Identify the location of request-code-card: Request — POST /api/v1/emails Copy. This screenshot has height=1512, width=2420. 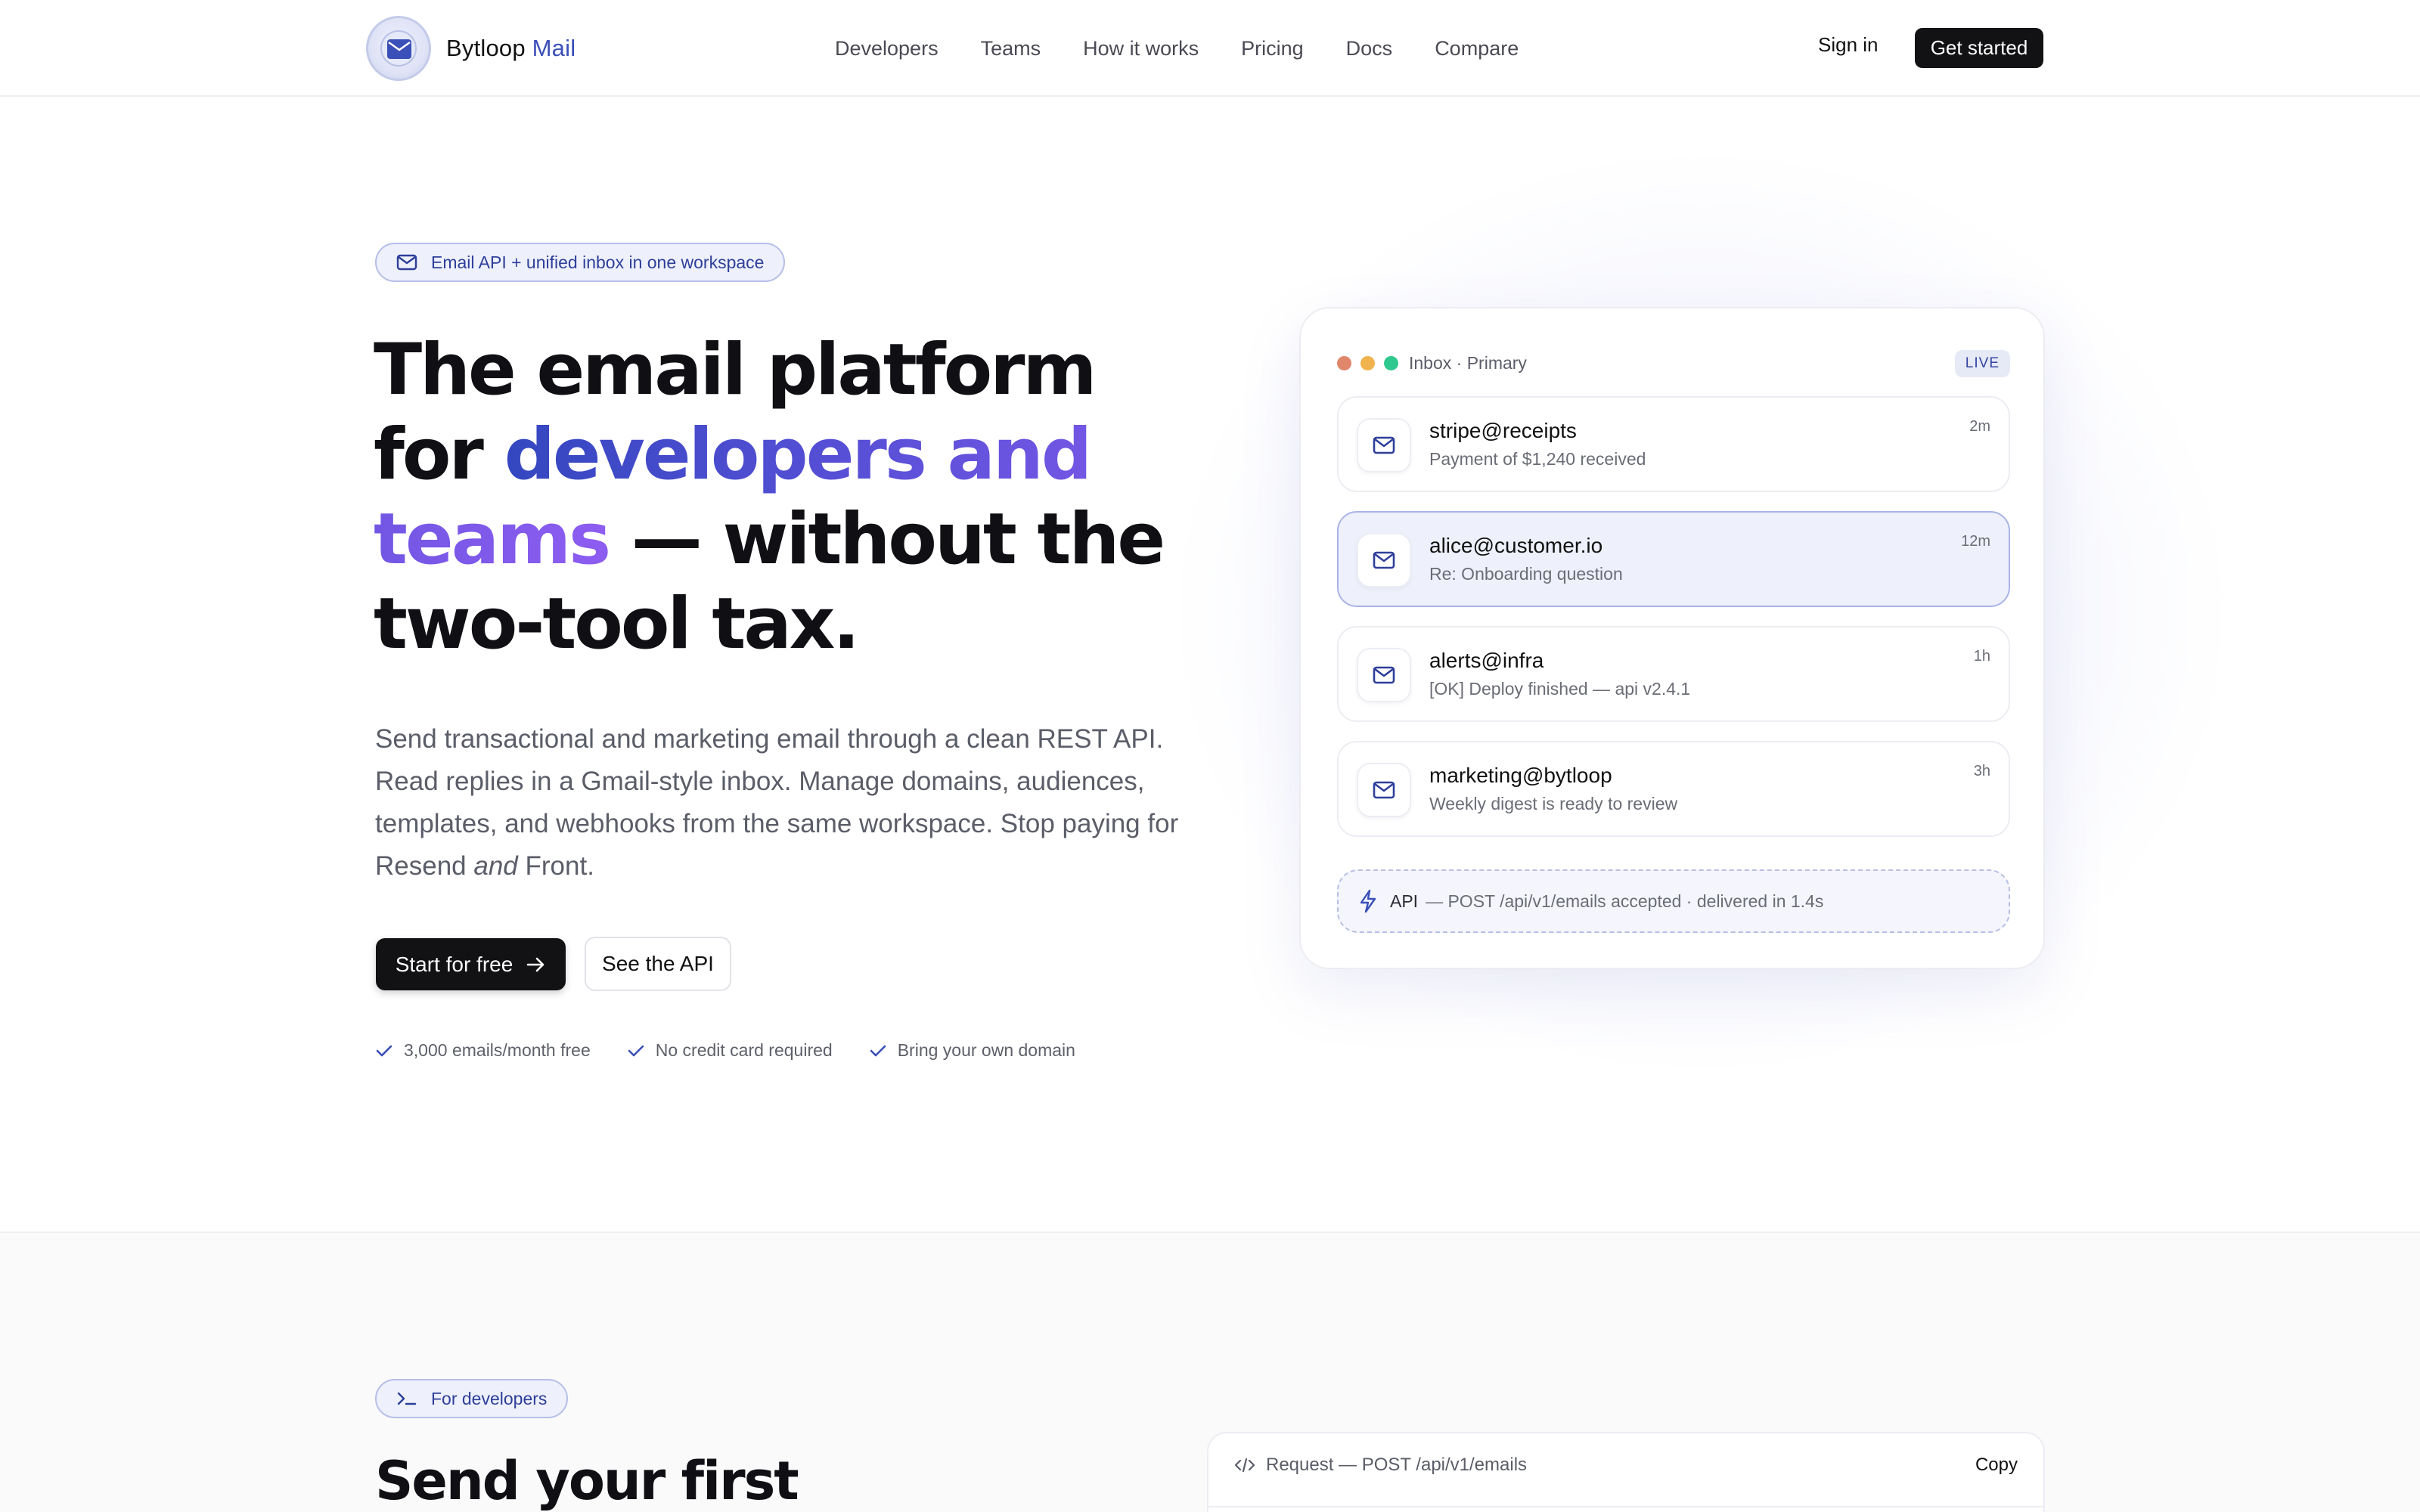
(1626, 1472).